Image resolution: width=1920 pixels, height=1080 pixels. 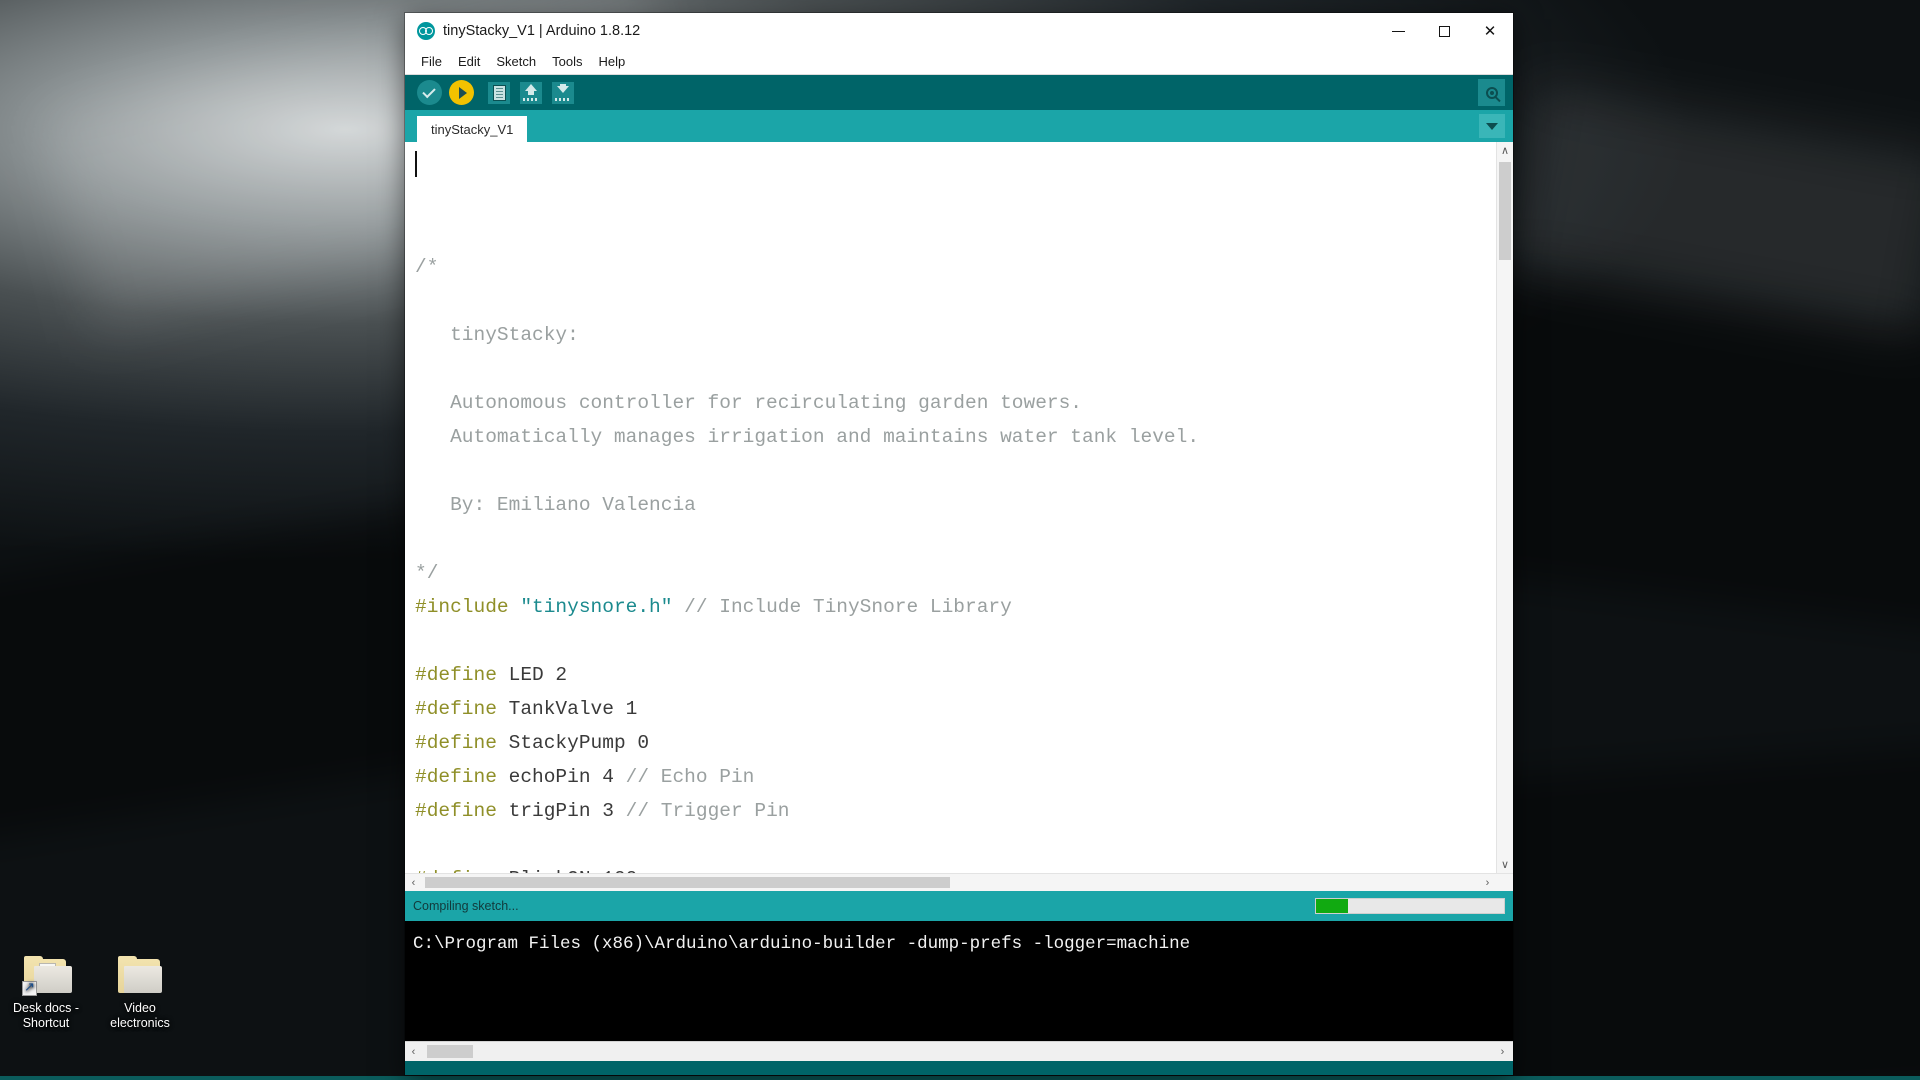 I want to click on taskbar, so click(x=960, y=1078).